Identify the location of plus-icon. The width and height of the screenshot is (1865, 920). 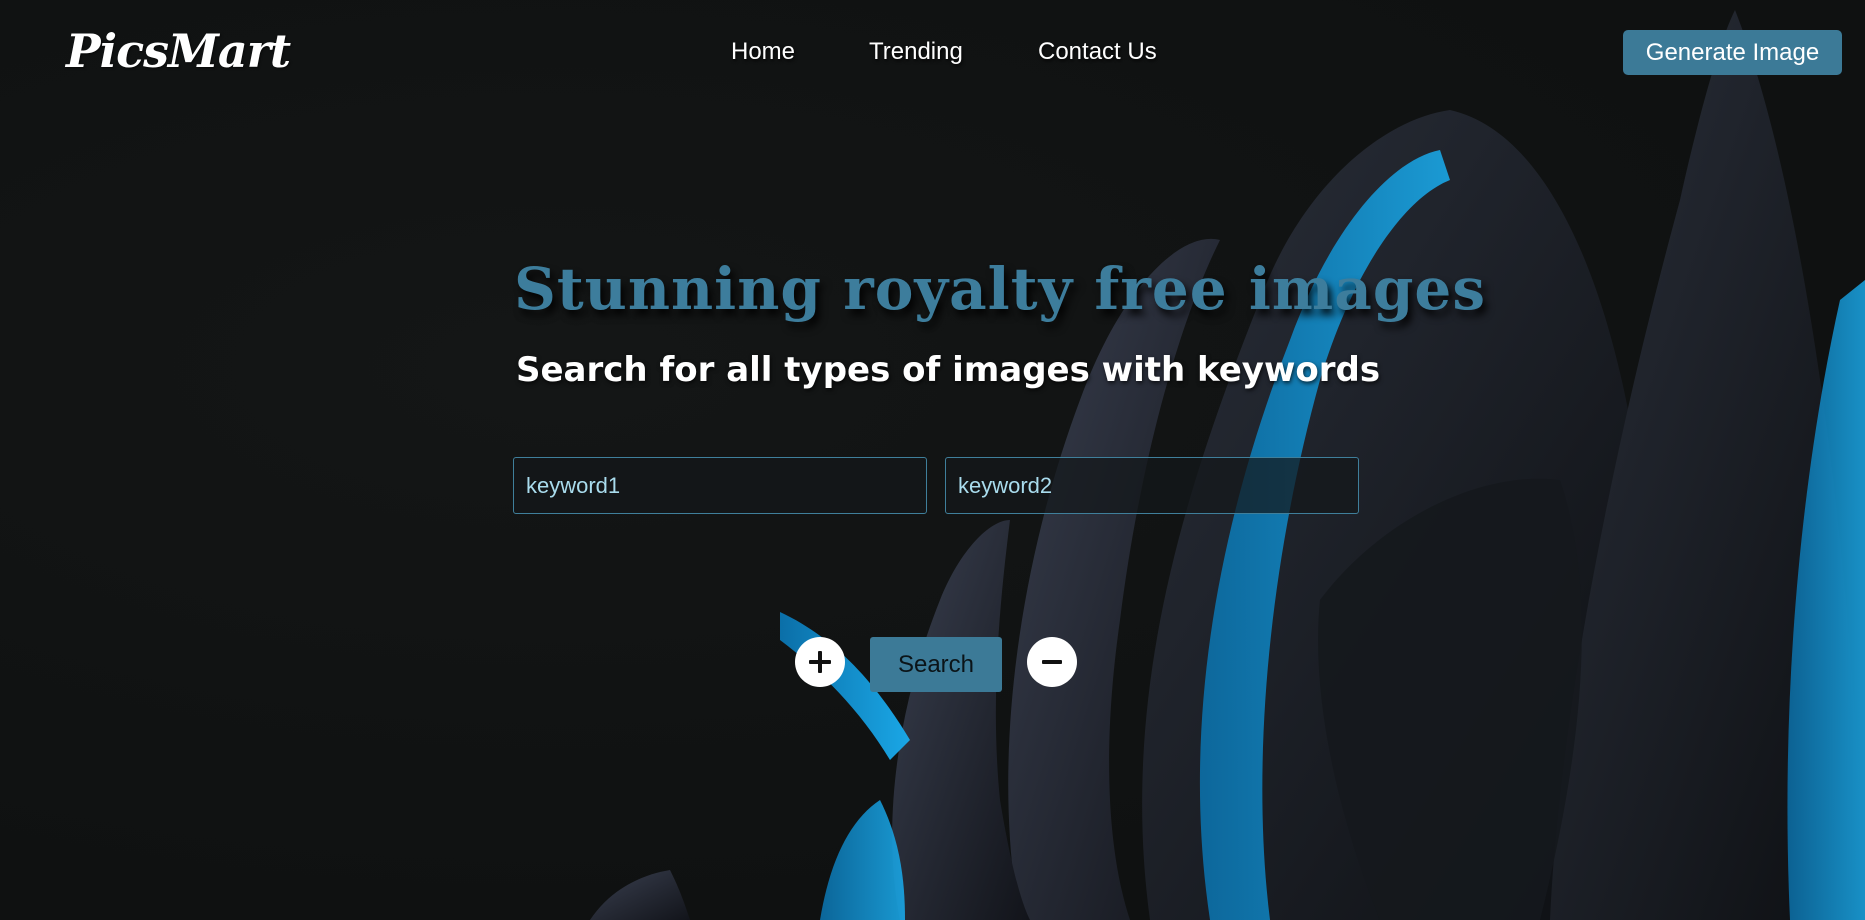
(820, 662).